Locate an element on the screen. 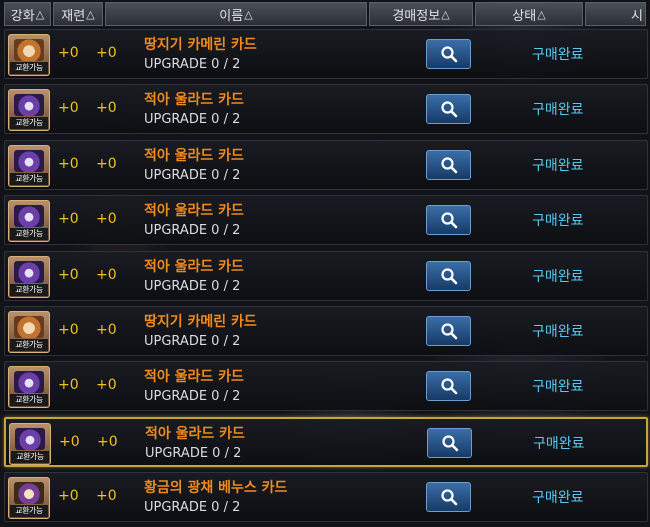 This screenshot has height=527, width=650. column-header-enhance: 강화 △ is located at coordinates (27, 14).